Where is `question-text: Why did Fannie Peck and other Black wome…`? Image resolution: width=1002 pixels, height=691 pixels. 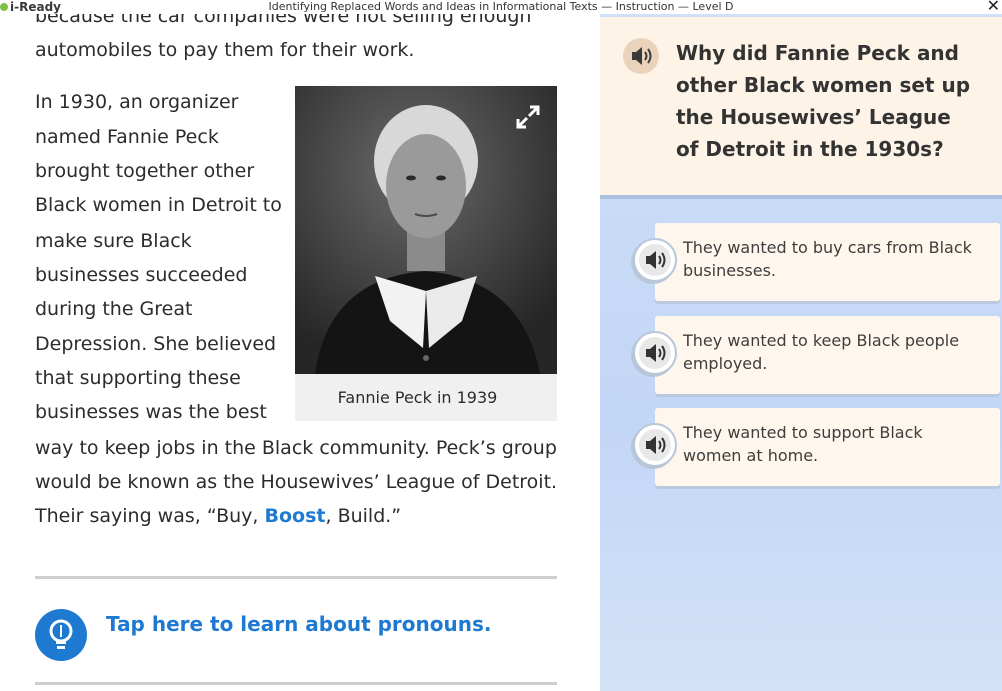 question-text: Why did Fannie Peck and other Black wome… is located at coordinates (823, 101).